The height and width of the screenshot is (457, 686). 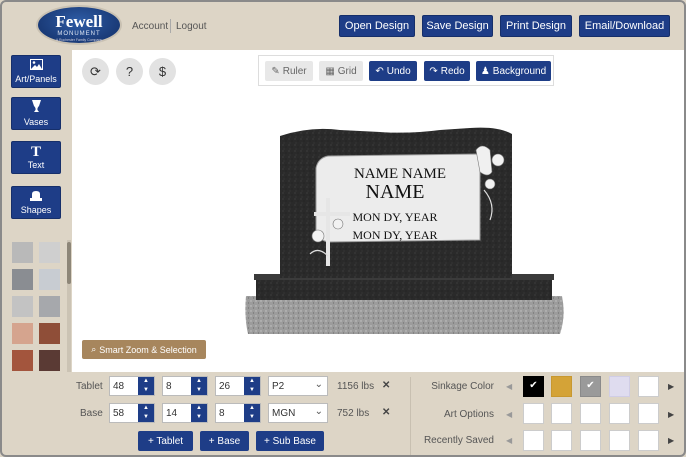 What do you see at coordinates (458, 440) in the screenshot?
I see `recently-saved-label: Recently Saved` at bounding box center [458, 440].